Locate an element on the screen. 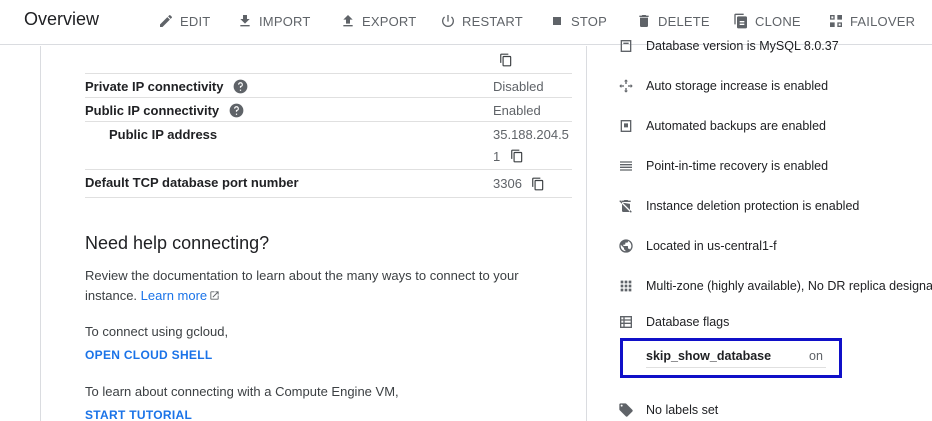 This screenshot has height=421, width=932. private-ip-label: Private IP connectivity is located at coordinates (166, 86).